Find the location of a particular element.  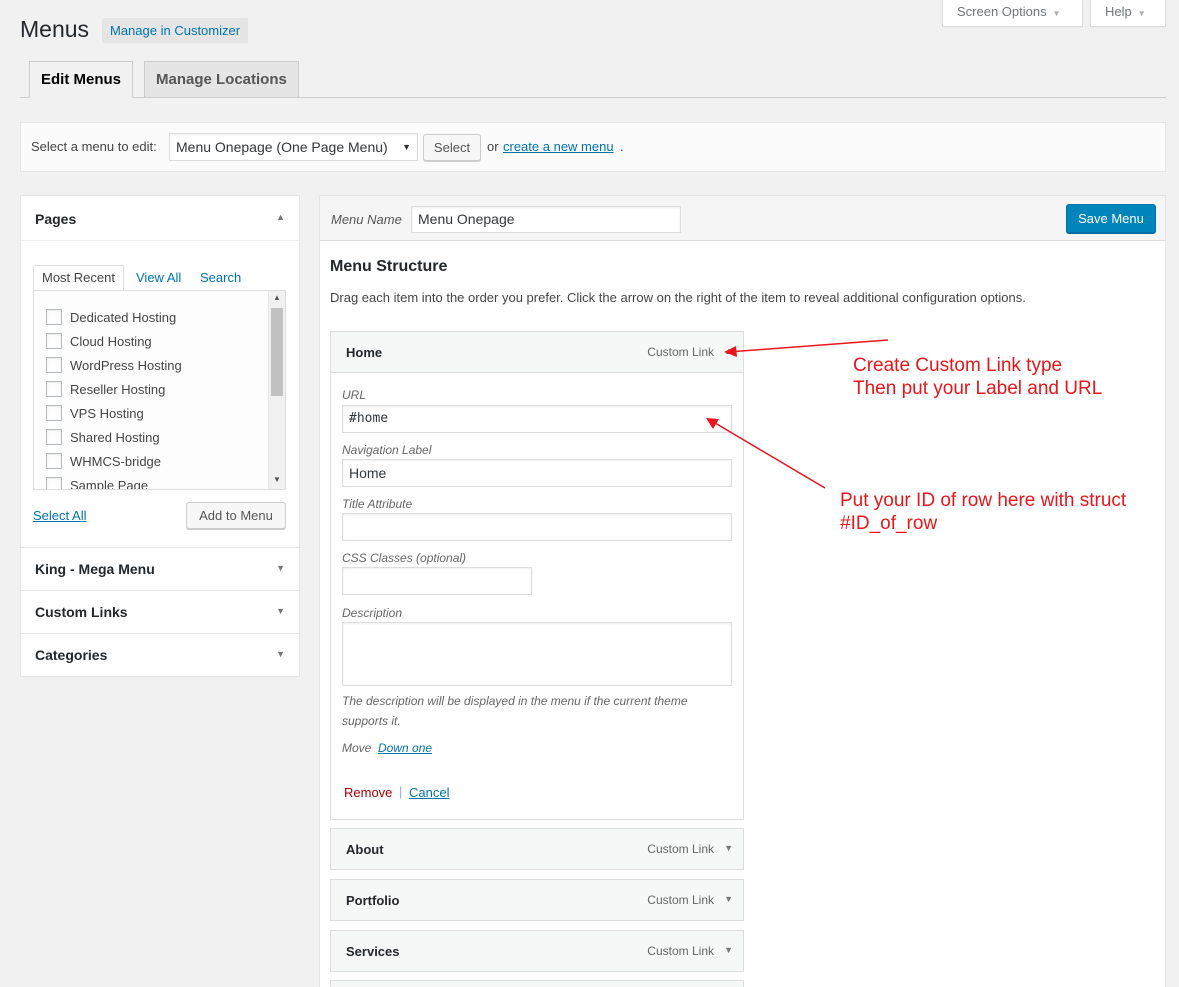

menu-item-title: About is located at coordinates (365, 849).